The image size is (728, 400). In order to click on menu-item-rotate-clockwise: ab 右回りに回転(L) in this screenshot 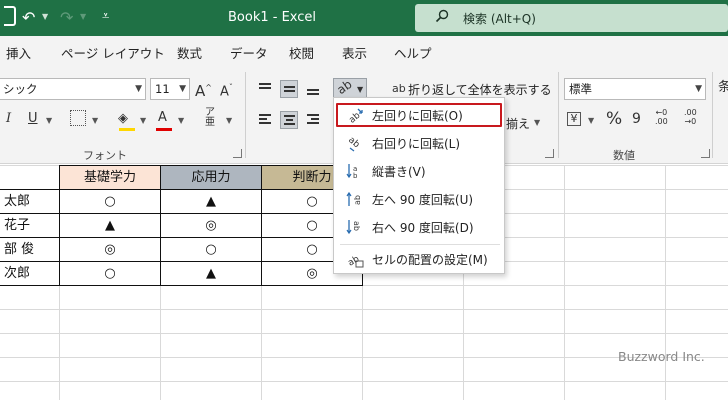, I will do `click(419, 143)`.